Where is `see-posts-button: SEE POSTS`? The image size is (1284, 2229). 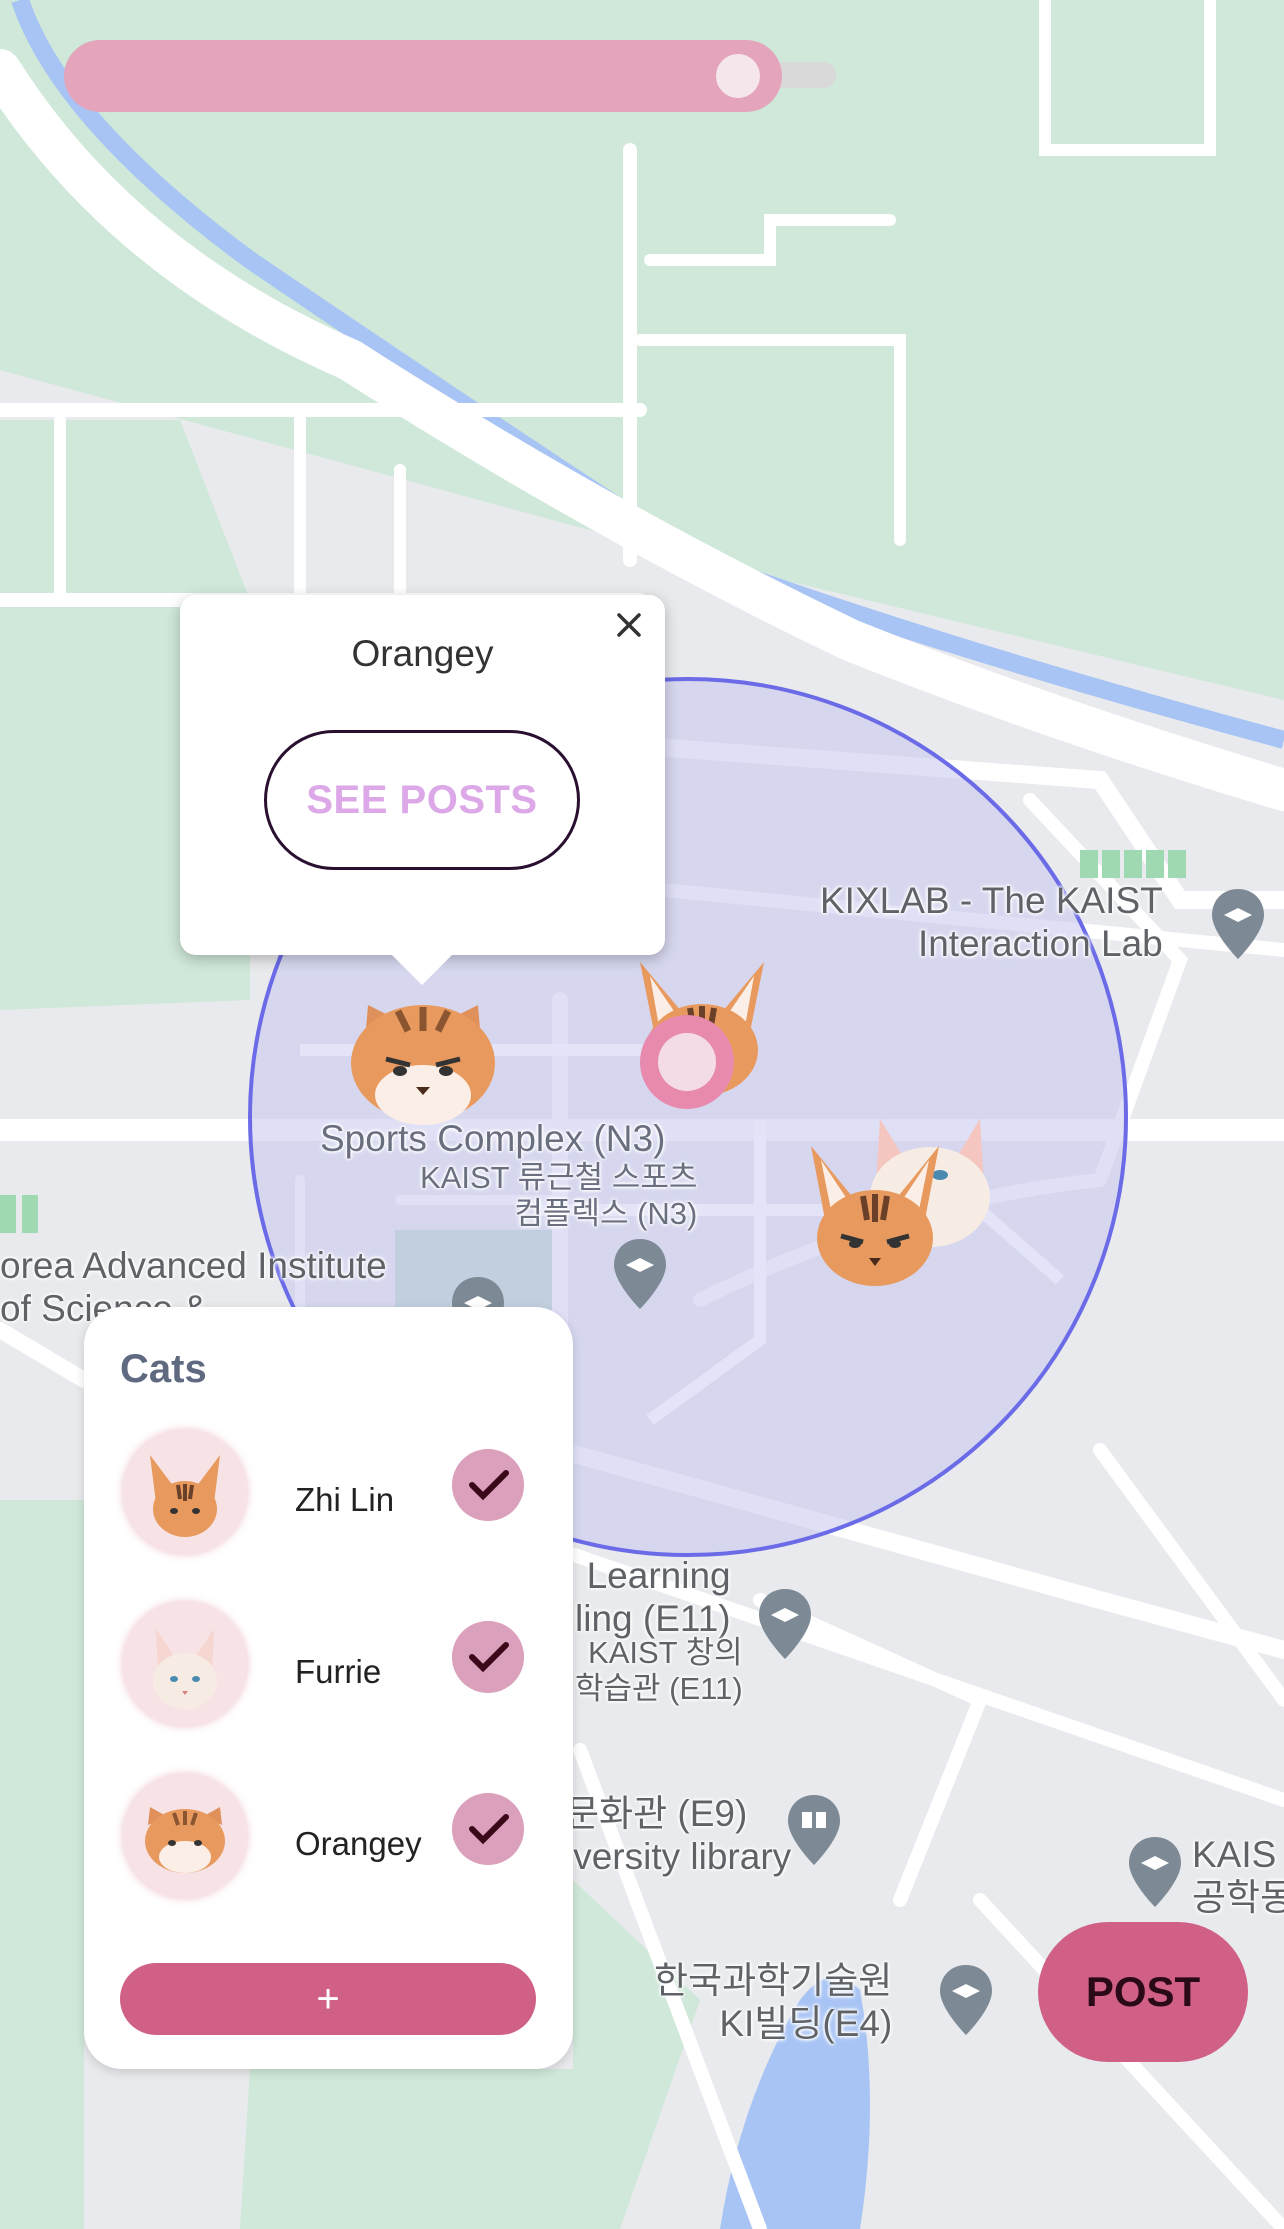 see-posts-button: SEE POSTS is located at coordinates (422, 800).